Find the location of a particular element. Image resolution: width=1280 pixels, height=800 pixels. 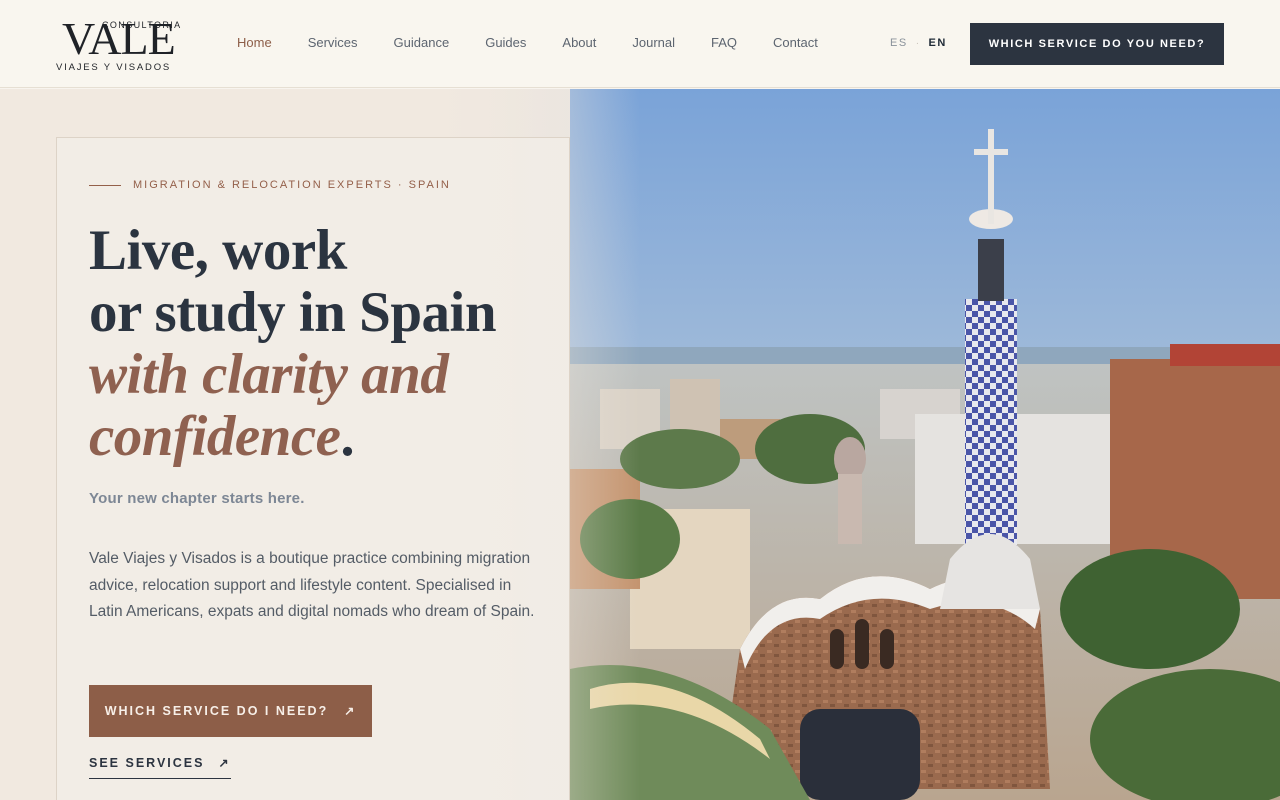

eyebrow-text: MIGRATION & RELOCATION EXPERTS · SPAIN is located at coordinates (292, 185).